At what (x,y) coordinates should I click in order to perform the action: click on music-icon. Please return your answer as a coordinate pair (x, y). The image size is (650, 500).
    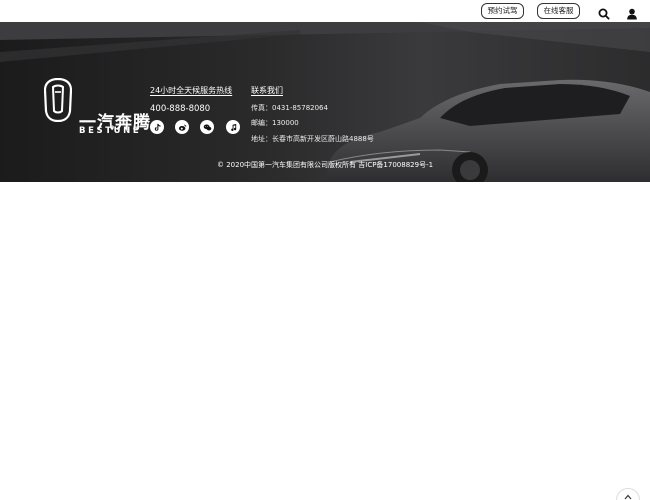
    Looking at the image, I should click on (233, 127).